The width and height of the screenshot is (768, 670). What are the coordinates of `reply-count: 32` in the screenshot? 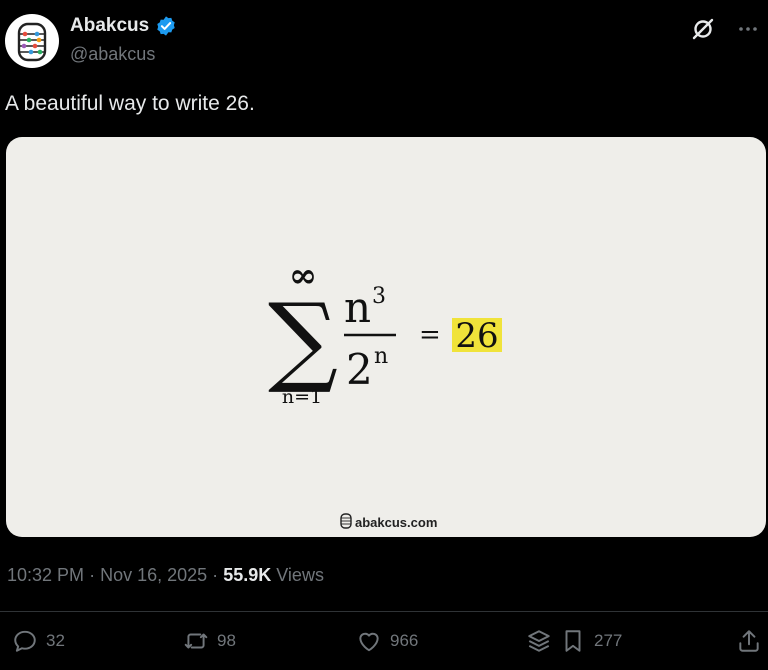 It's located at (55, 640).